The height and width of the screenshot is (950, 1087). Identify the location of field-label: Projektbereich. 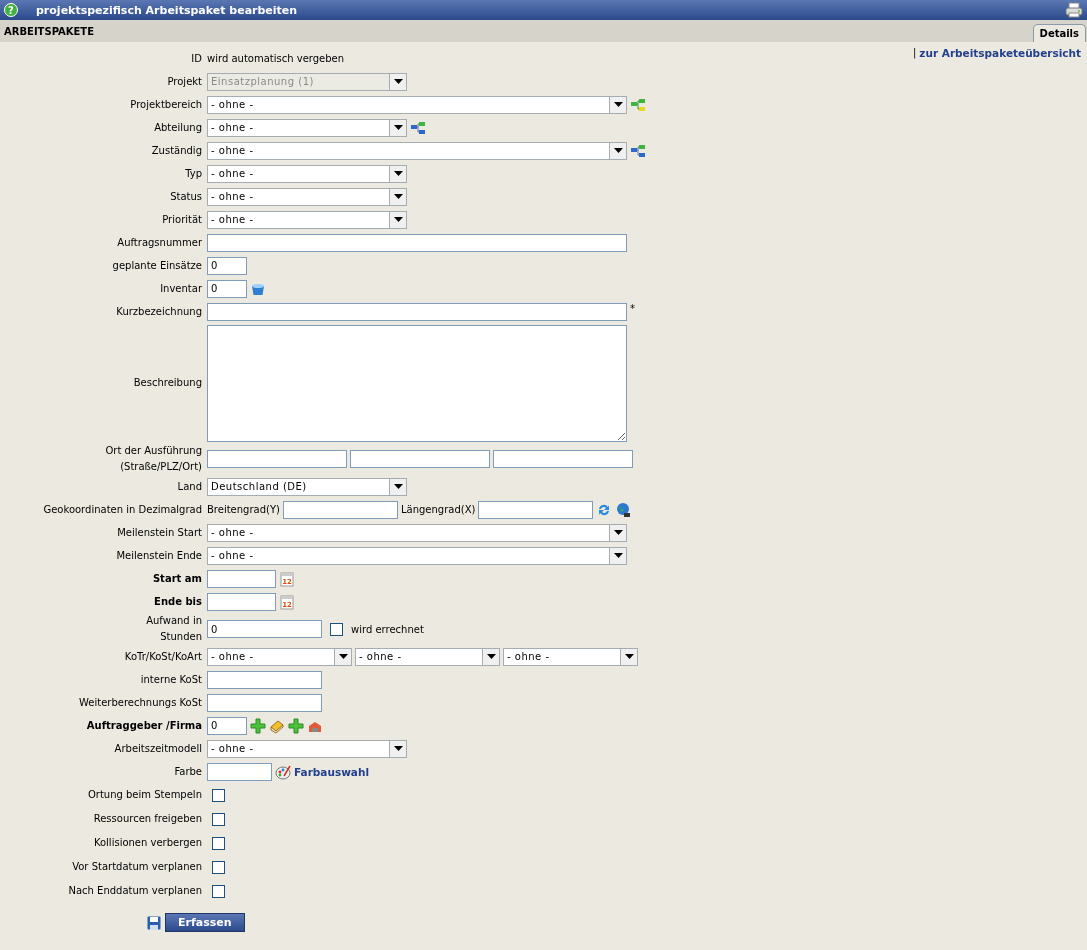
(166, 104).